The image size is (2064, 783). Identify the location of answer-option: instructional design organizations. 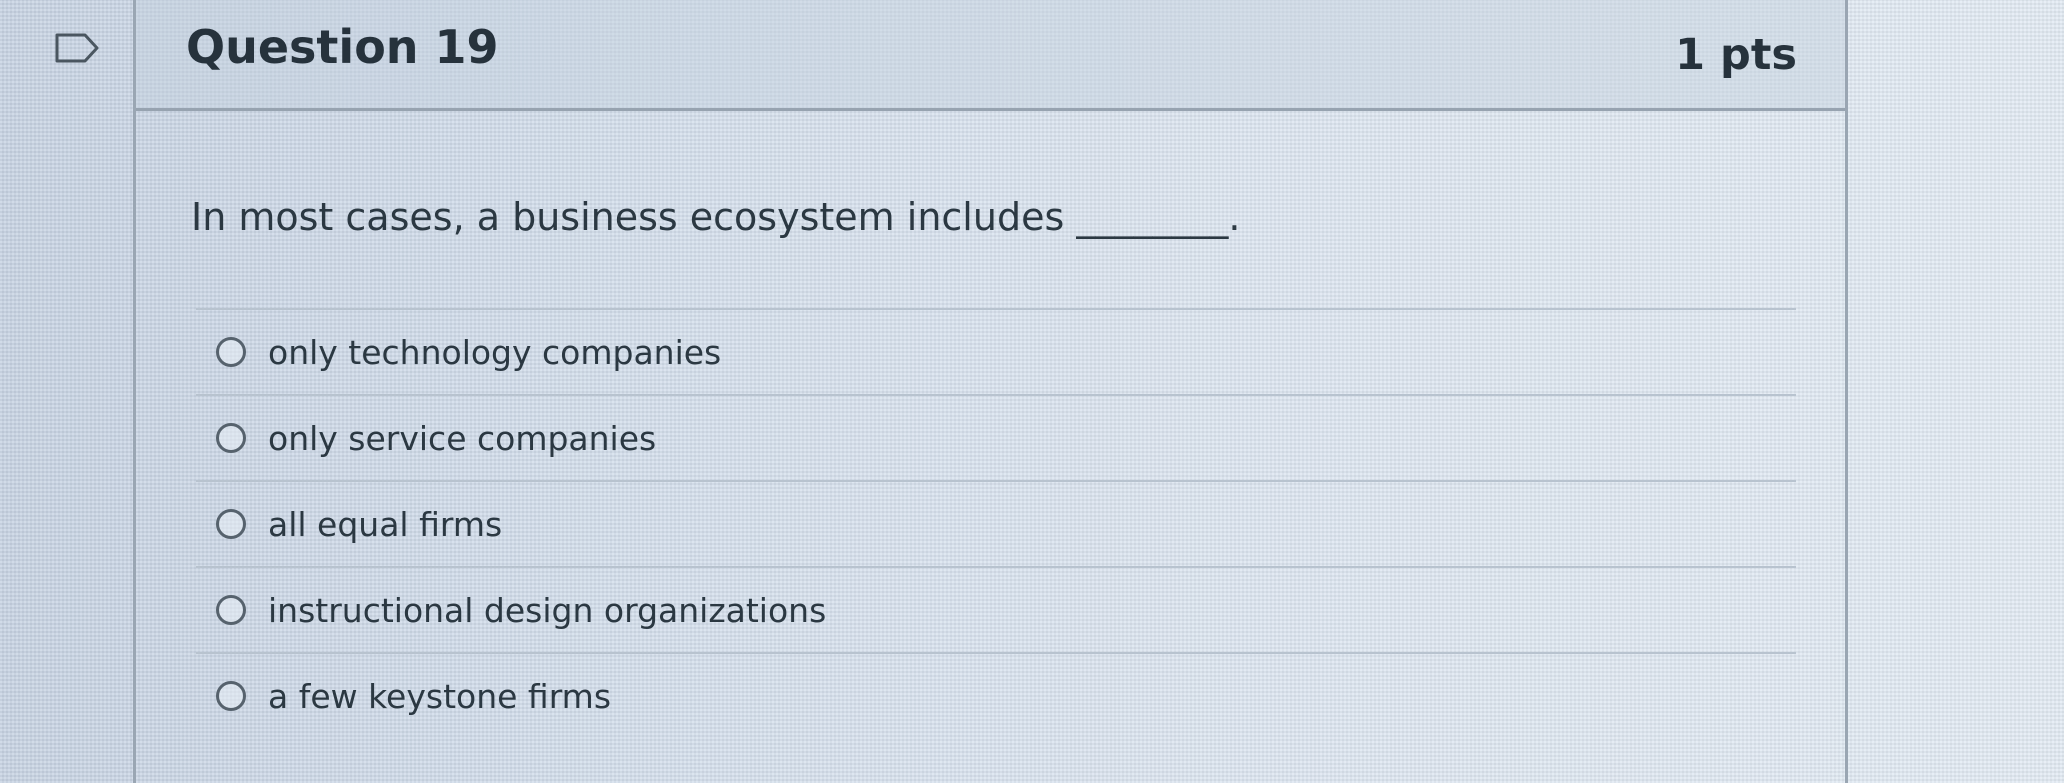
(996, 609).